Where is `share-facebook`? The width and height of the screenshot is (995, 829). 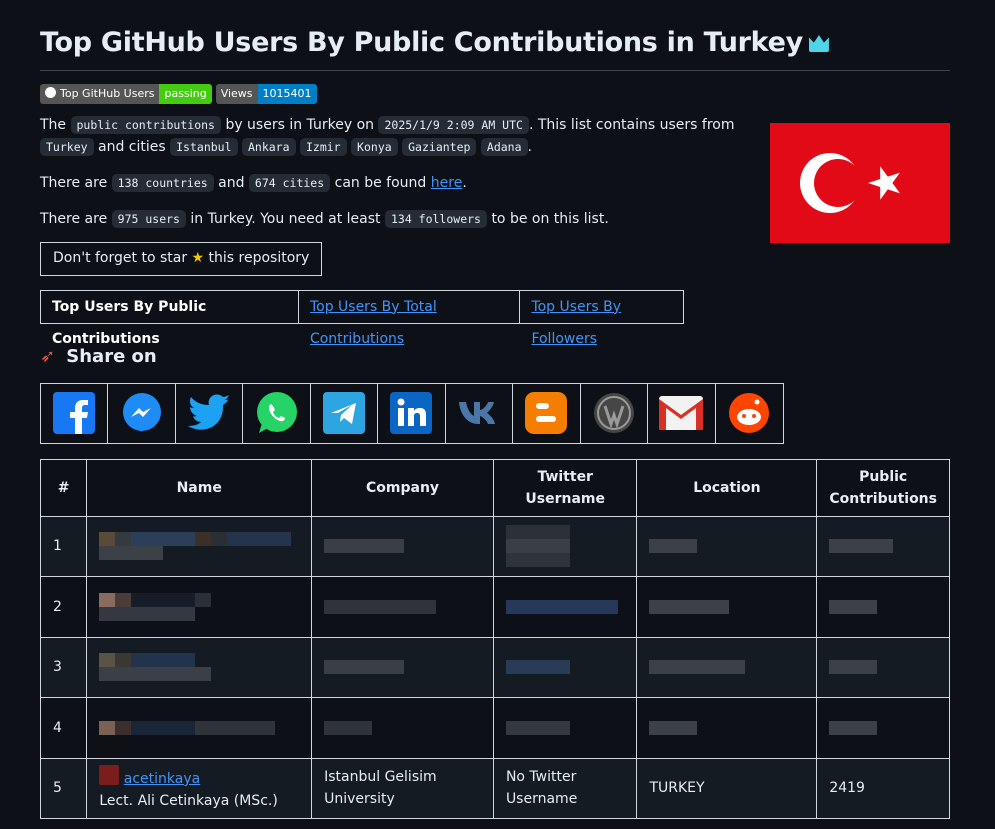 share-facebook is located at coordinates (75, 413).